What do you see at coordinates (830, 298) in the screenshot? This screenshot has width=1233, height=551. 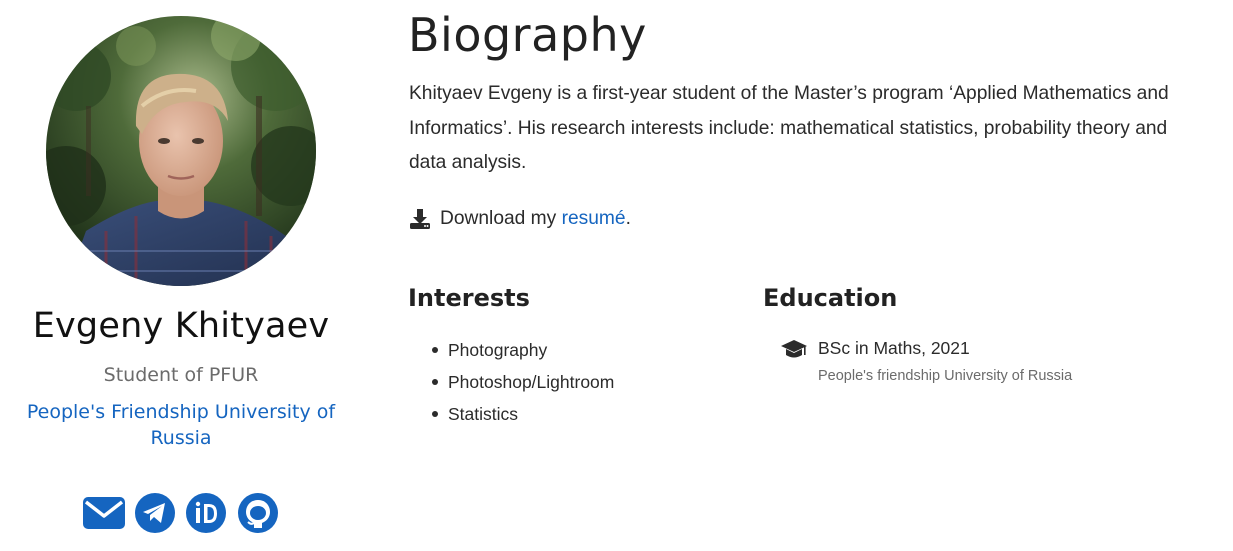 I see `education-title: Education` at bounding box center [830, 298].